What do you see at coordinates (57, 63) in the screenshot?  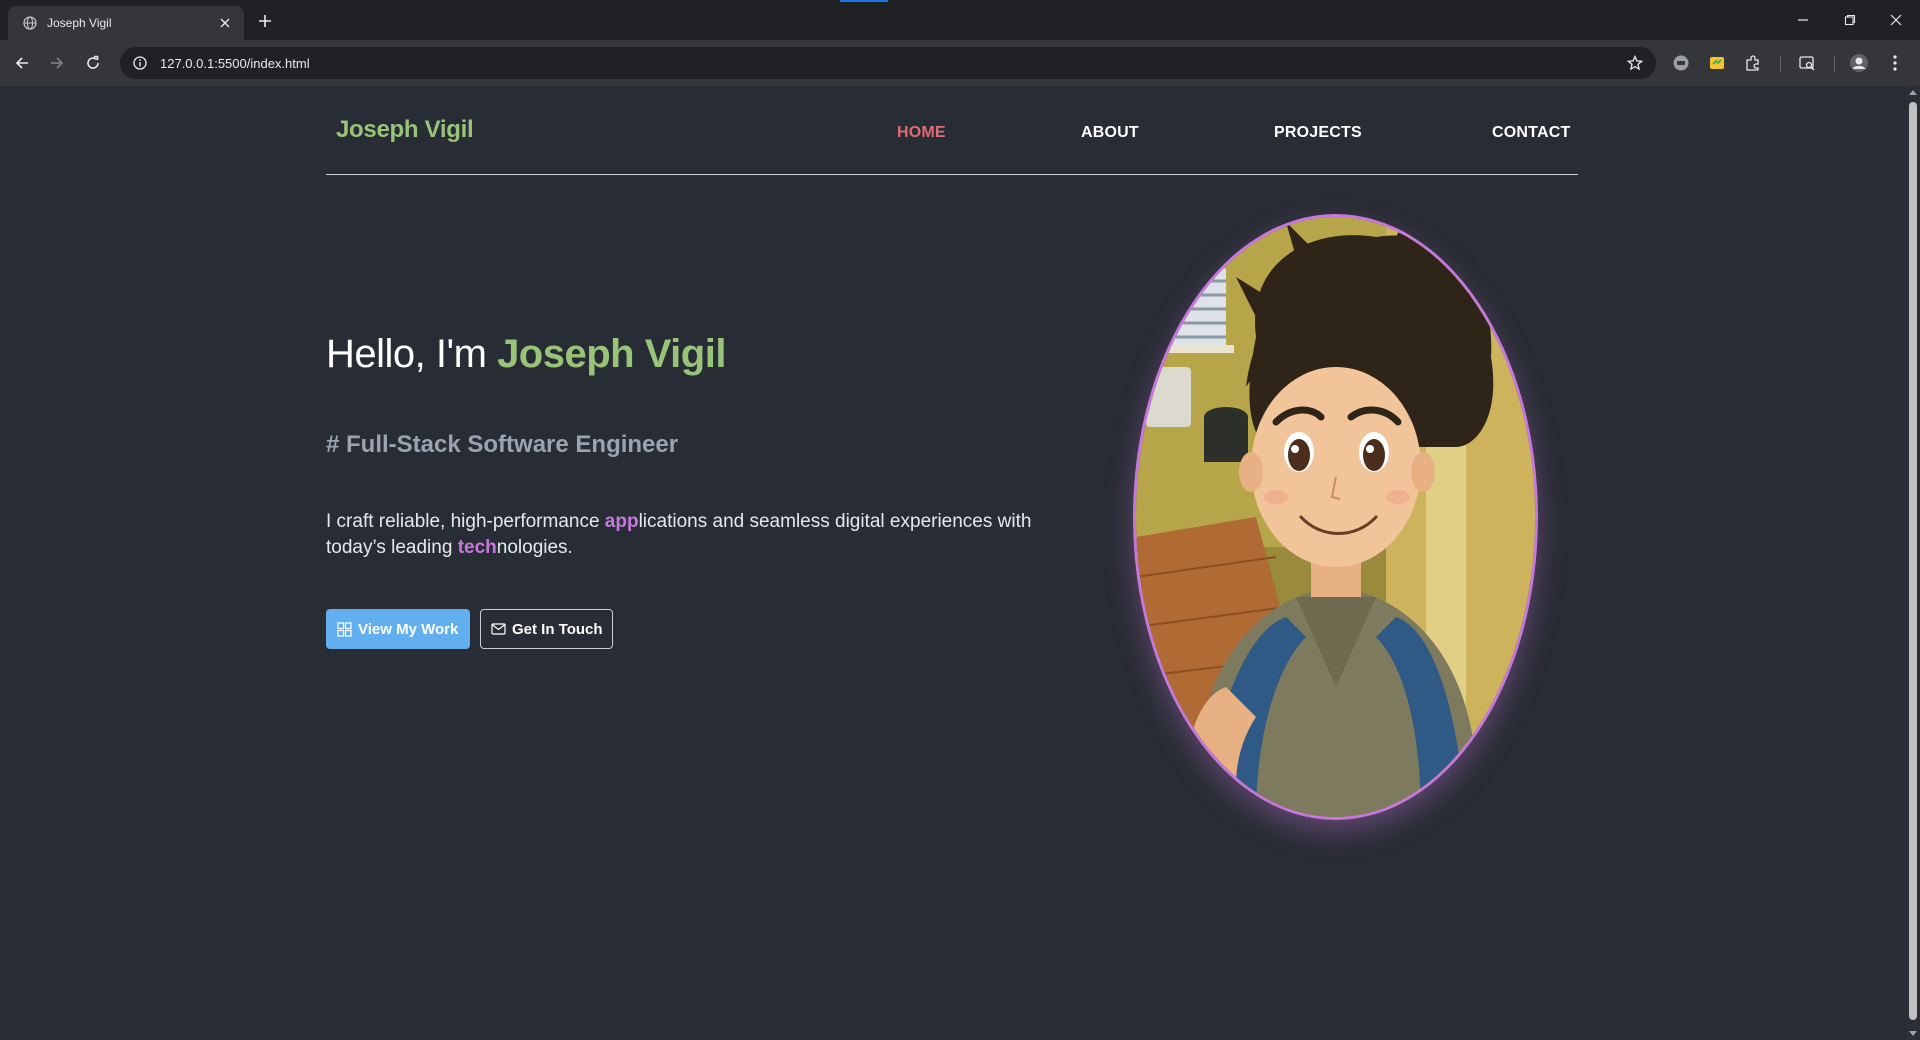 I see `forward-icon` at bounding box center [57, 63].